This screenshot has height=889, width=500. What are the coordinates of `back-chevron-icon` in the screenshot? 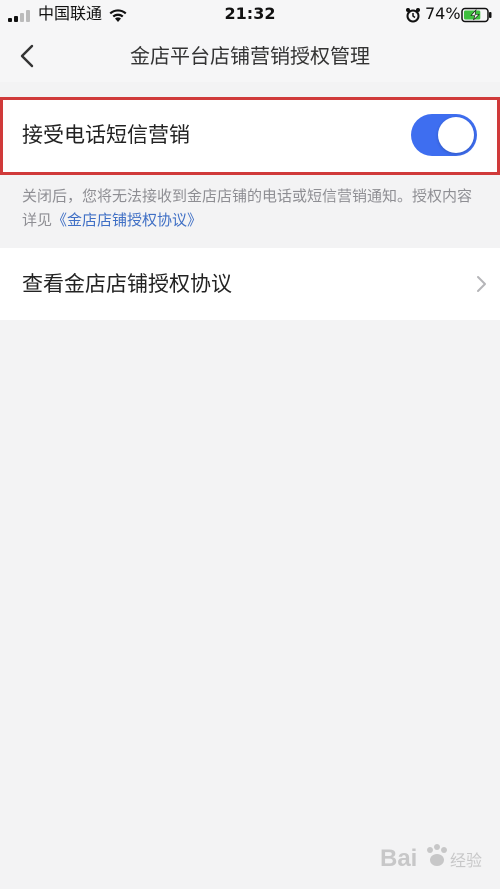 It's located at (27, 56).